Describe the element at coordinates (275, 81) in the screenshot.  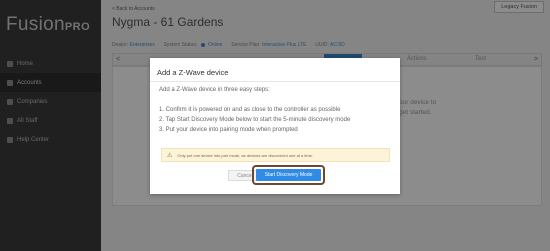
I see `modal-divider` at that location.